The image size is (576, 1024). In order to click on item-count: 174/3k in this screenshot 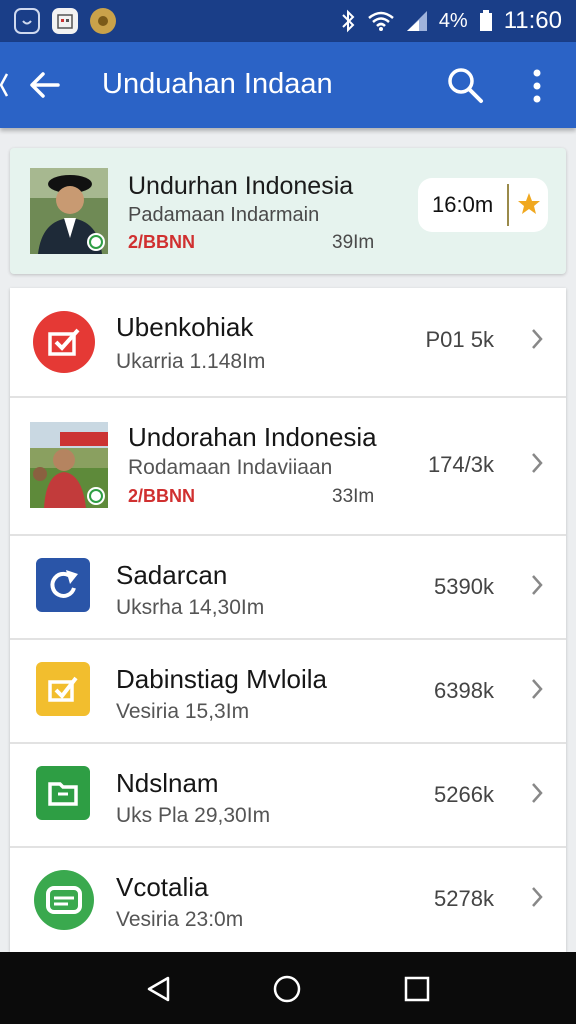, I will do `click(460, 464)`.